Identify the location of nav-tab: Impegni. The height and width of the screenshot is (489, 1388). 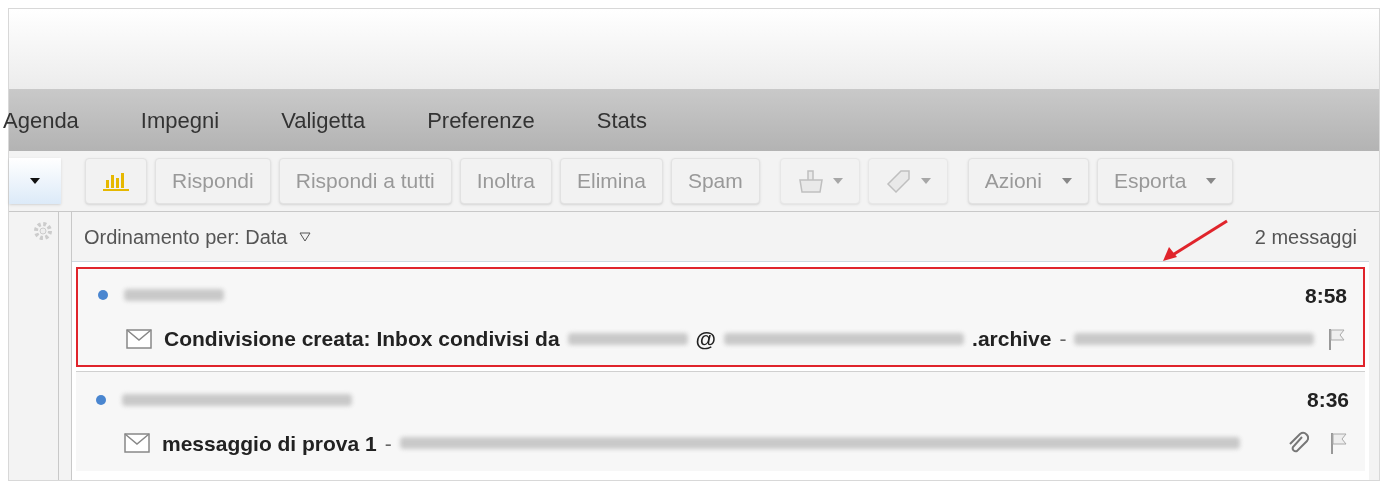
(180, 120).